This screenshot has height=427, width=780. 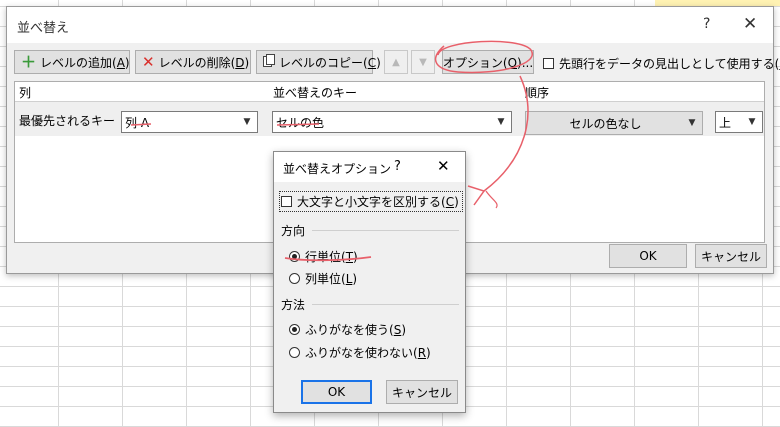 What do you see at coordinates (137, 122) in the screenshot?
I see `column-select-value: 列 A` at bounding box center [137, 122].